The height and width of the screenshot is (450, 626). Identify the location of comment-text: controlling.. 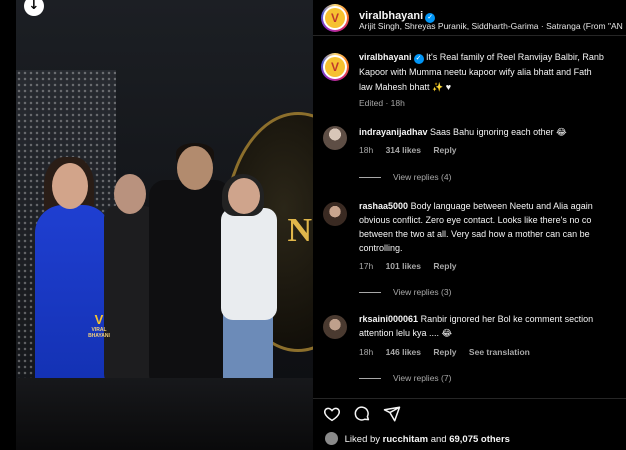
(381, 248).